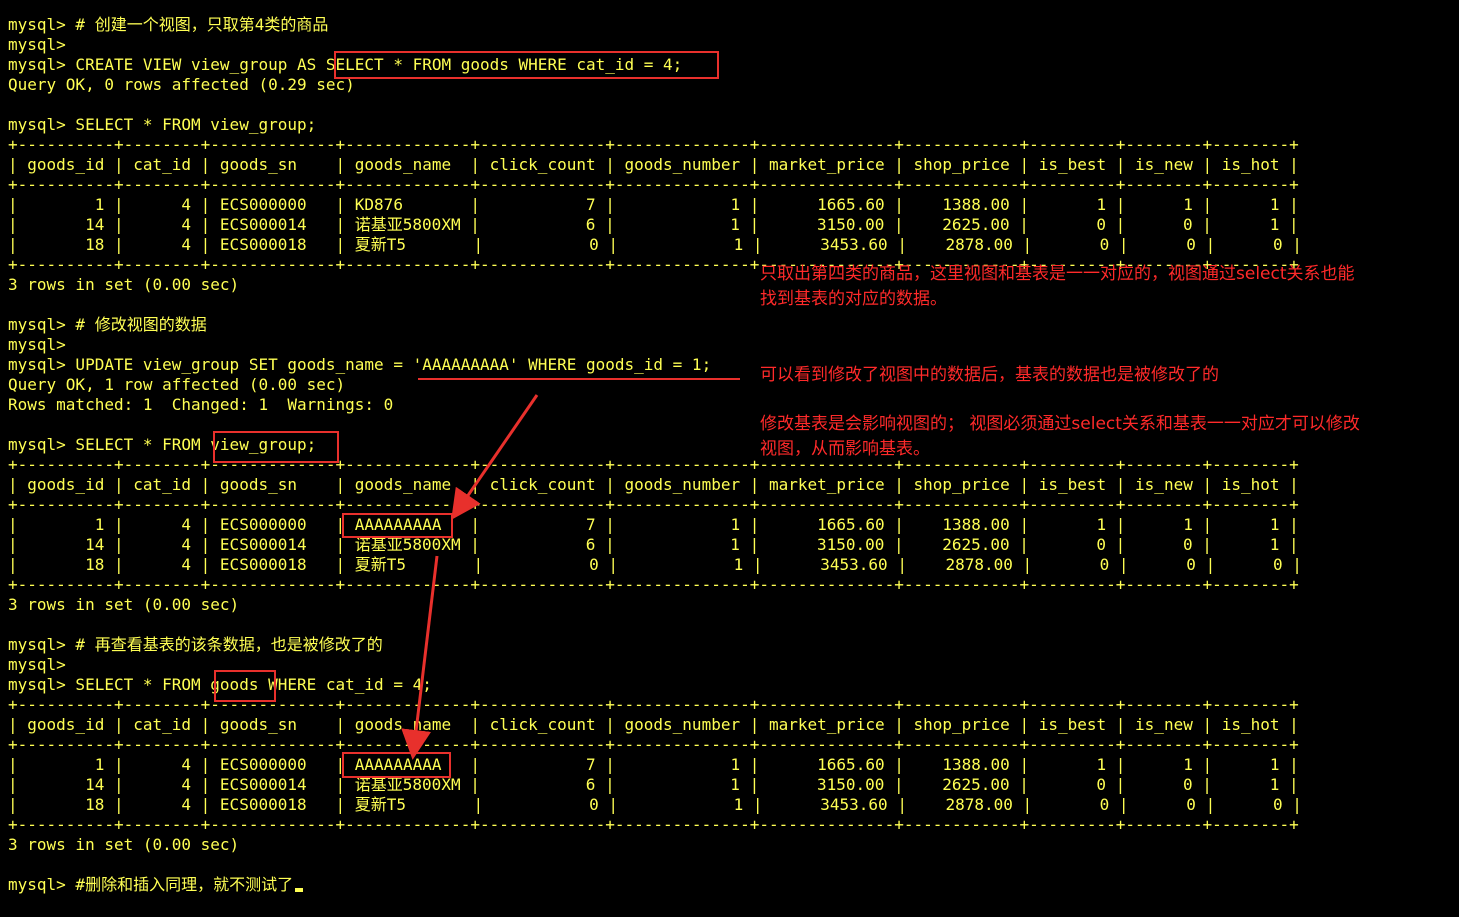 This screenshot has height=917, width=1459. What do you see at coordinates (397, 525) in the screenshot?
I see `highlight-updated-value-view` at bounding box center [397, 525].